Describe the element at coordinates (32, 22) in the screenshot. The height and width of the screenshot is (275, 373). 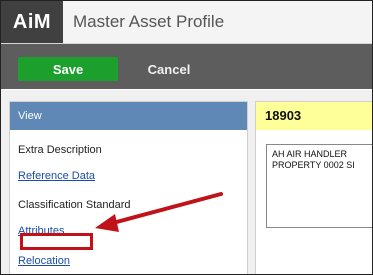
I see `app-logo: AiM` at that location.